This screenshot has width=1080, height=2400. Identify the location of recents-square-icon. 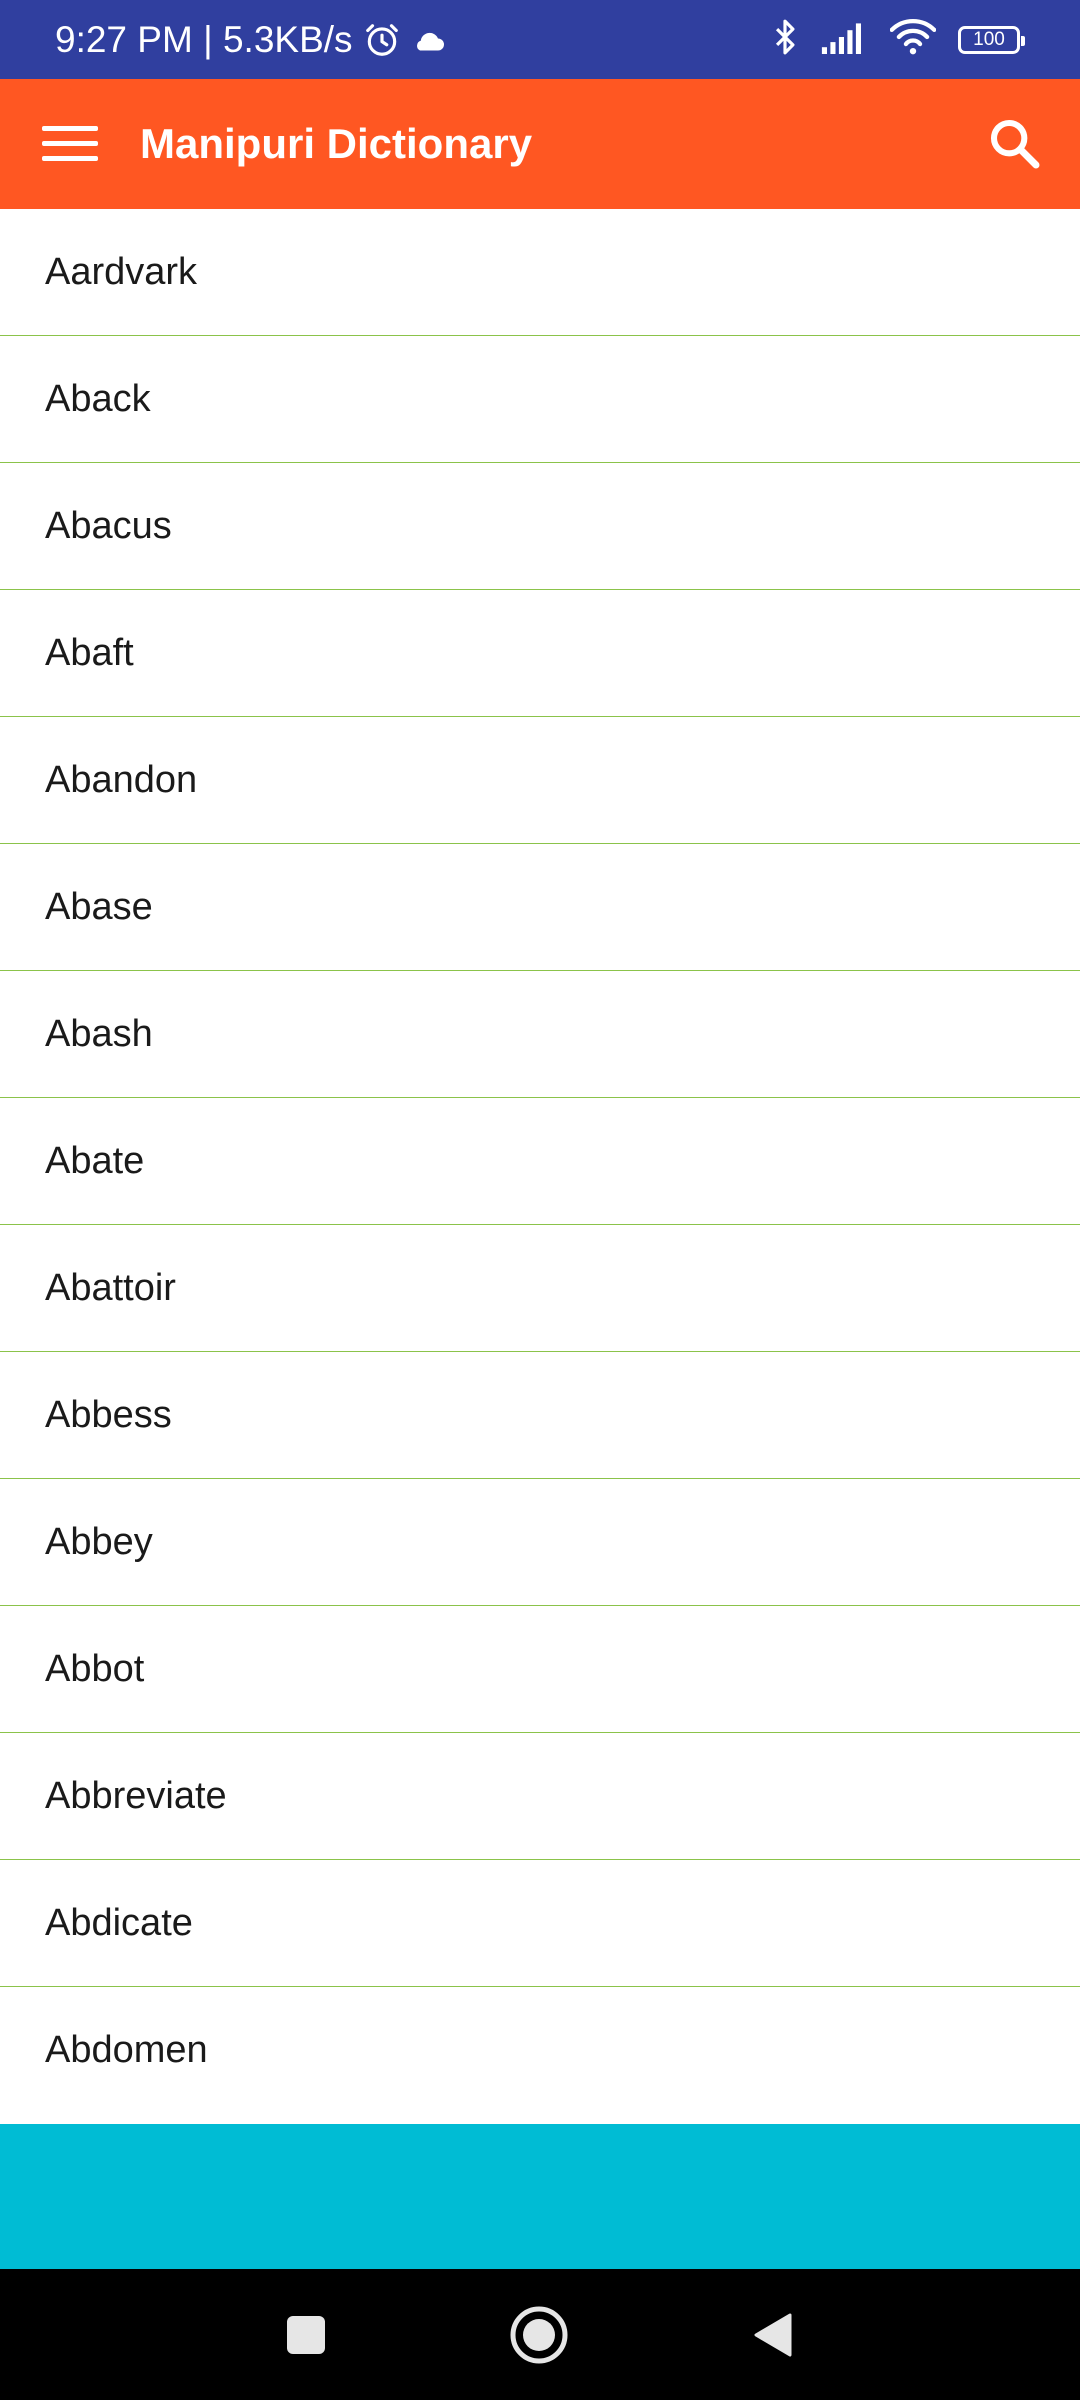
(306, 2335).